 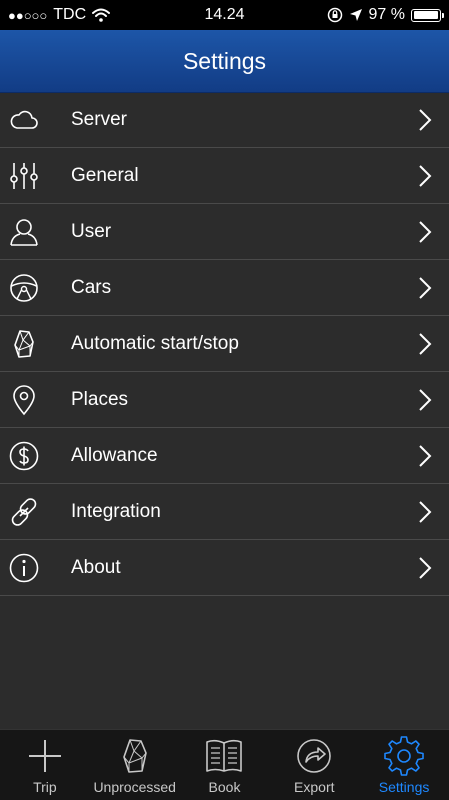 What do you see at coordinates (24, 176) in the screenshot?
I see `sliders-icon` at bounding box center [24, 176].